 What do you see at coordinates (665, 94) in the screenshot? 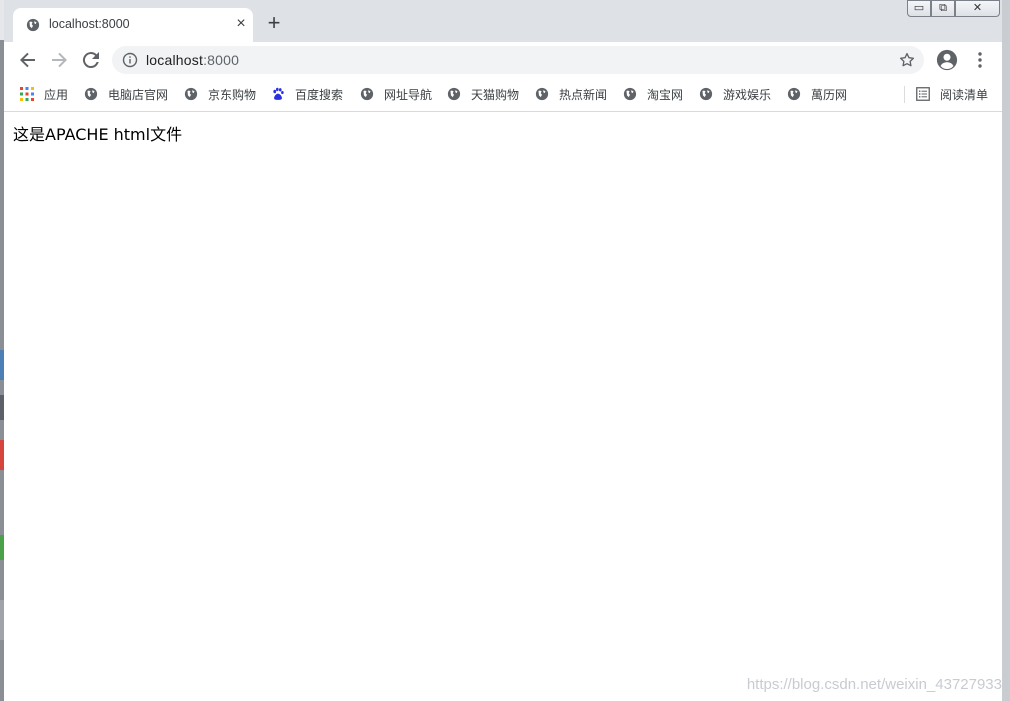
I see `bookmark-label: 淘宝网` at bounding box center [665, 94].